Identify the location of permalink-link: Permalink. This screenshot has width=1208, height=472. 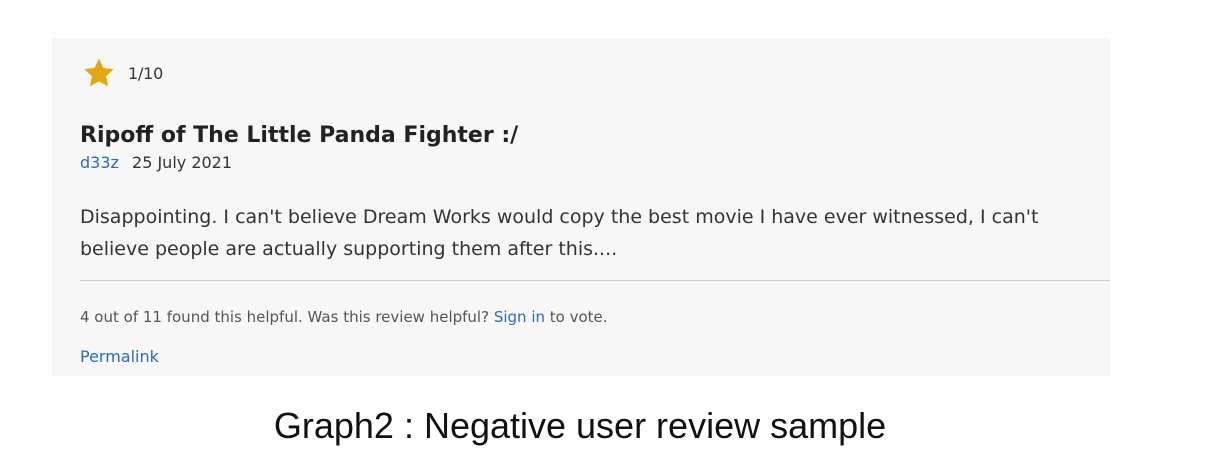
(119, 356).